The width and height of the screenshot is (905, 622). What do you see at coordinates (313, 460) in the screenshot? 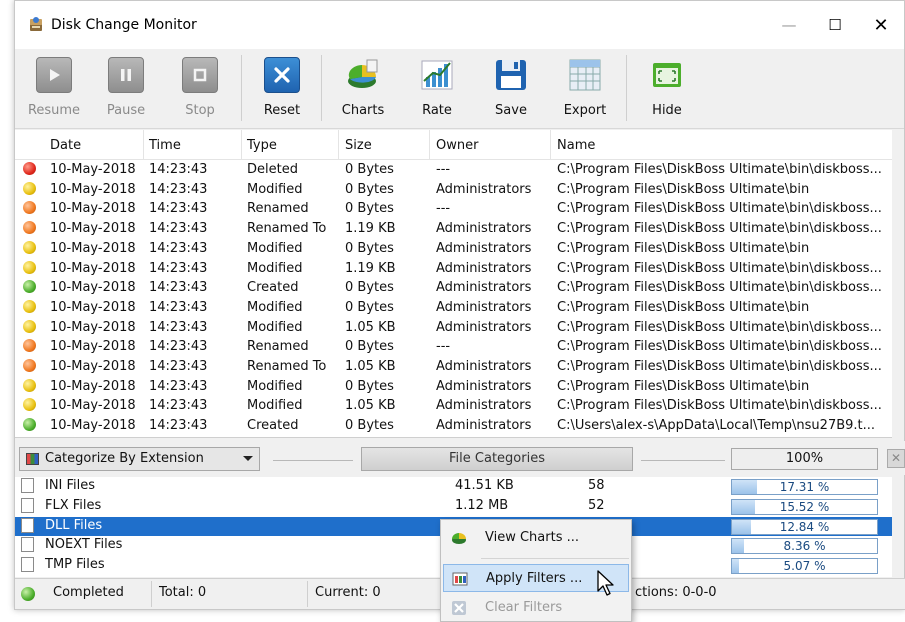
I see `divider-line` at bounding box center [313, 460].